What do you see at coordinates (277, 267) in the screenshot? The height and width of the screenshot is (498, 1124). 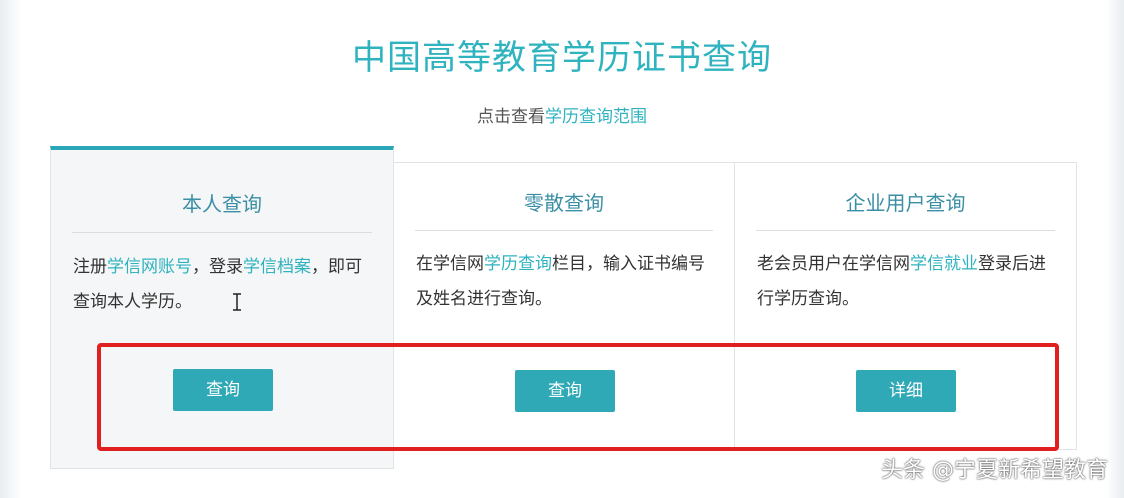 I see `xuexin-archive-link: 学信档案` at bounding box center [277, 267].